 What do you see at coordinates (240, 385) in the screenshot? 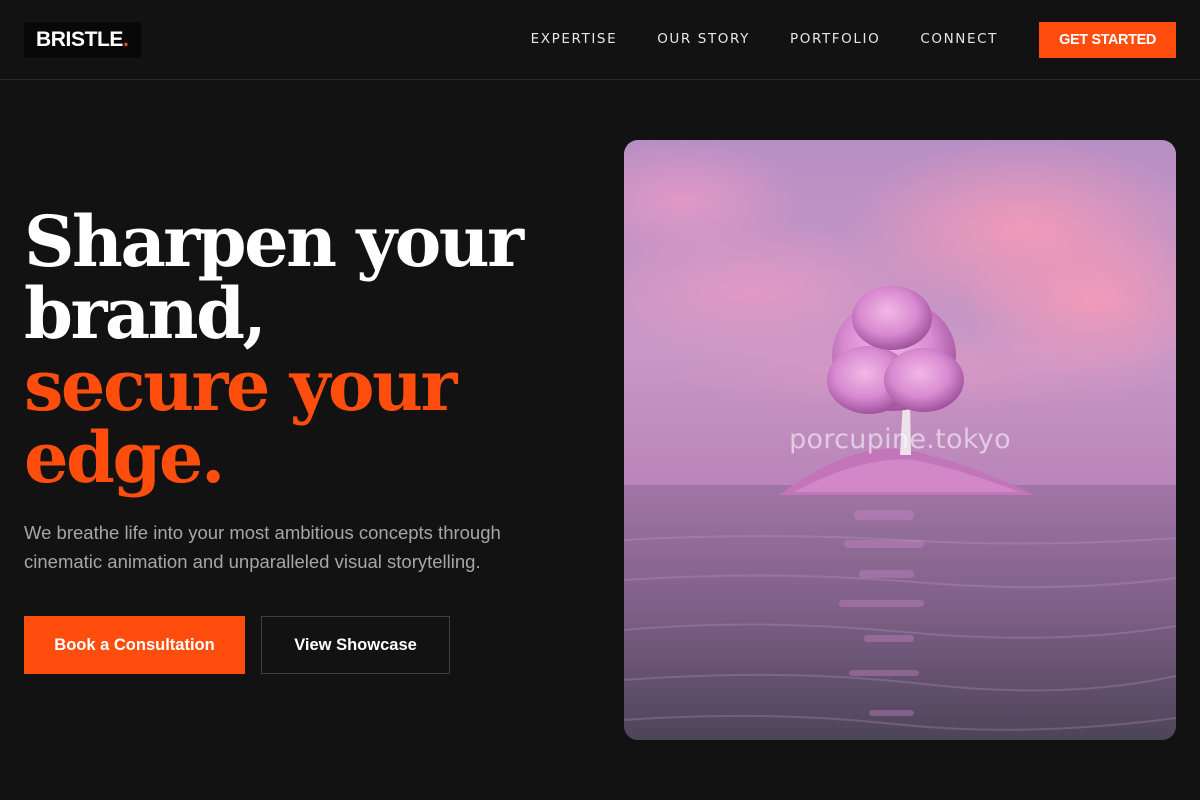
I see `headline-accent-line: secure your` at bounding box center [240, 385].